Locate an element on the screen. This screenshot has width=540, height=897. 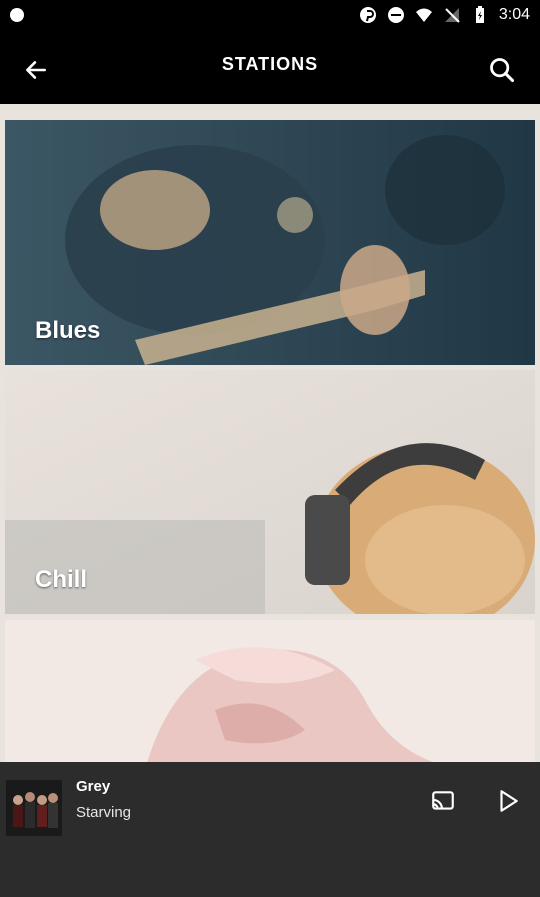
cast-button is located at coordinates (443, 801).